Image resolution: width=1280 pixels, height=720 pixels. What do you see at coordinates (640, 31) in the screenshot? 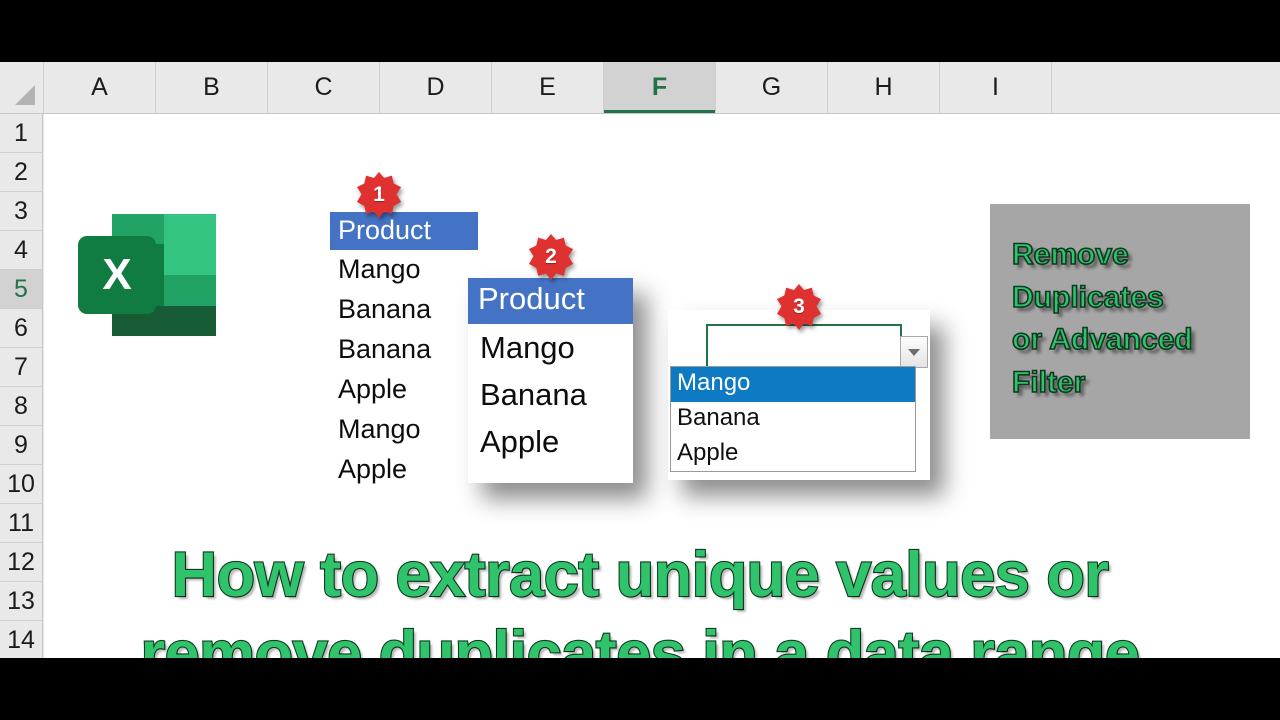
I see `letterbox-top` at bounding box center [640, 31].